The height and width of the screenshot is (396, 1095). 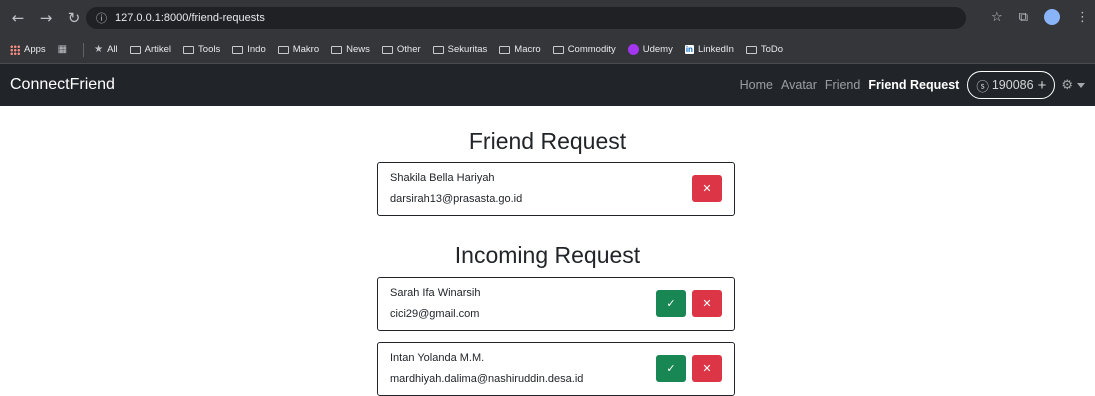 What do you see at coordinates (982, 86) in the screenshot?
I see `coin-icon: ⓢ` at bounding box center [982, 86].